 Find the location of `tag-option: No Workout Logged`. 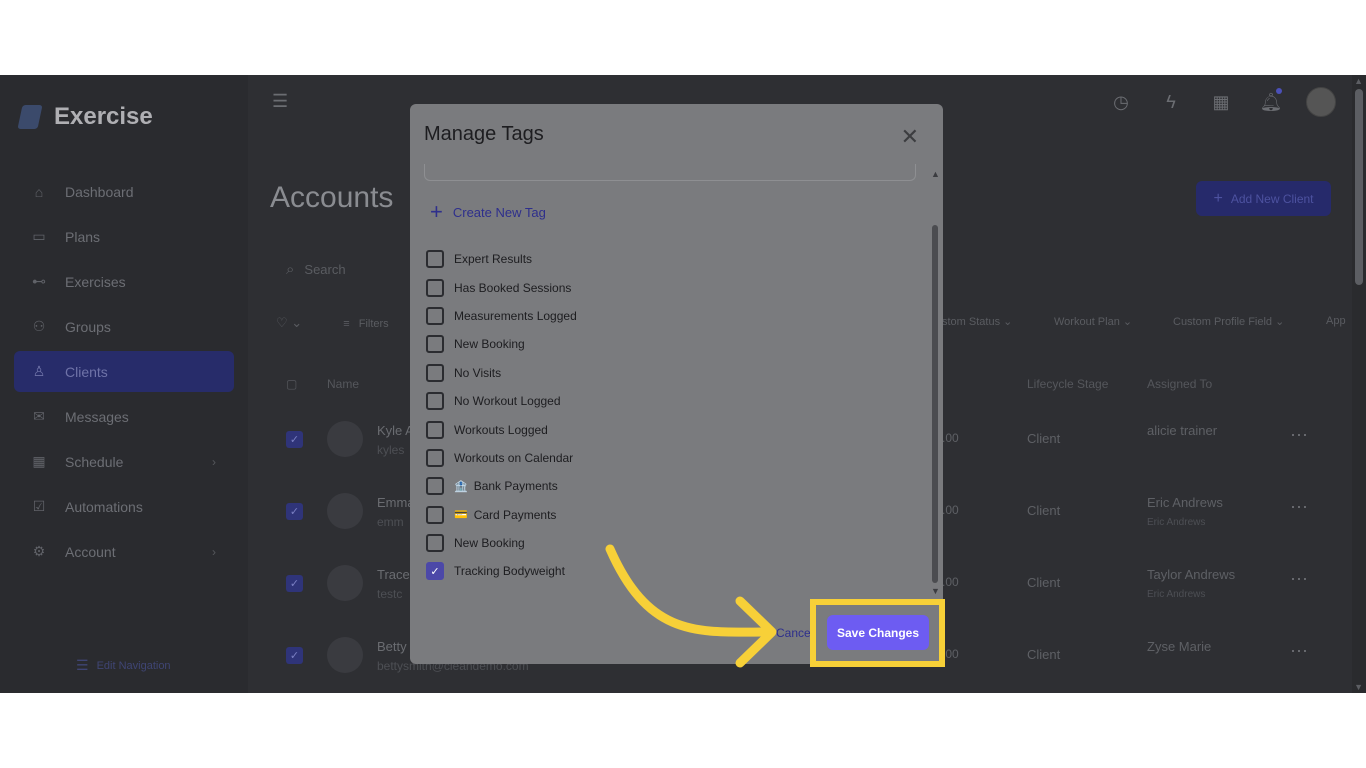

tag-option: No Workout Logged is located at coordinates (501, 401).